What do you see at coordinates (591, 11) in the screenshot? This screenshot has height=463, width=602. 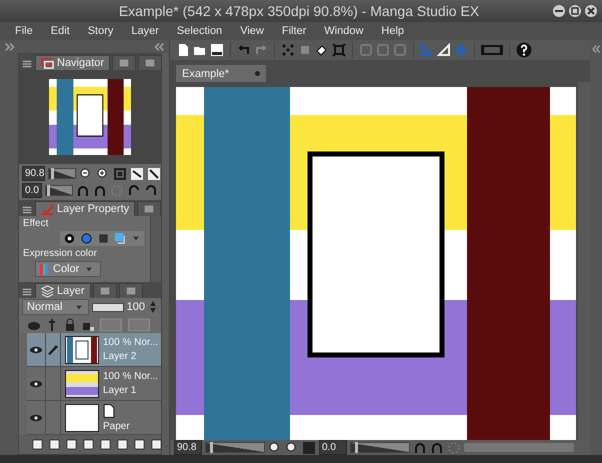 I see `close-button` at bounding box center [591, 11].